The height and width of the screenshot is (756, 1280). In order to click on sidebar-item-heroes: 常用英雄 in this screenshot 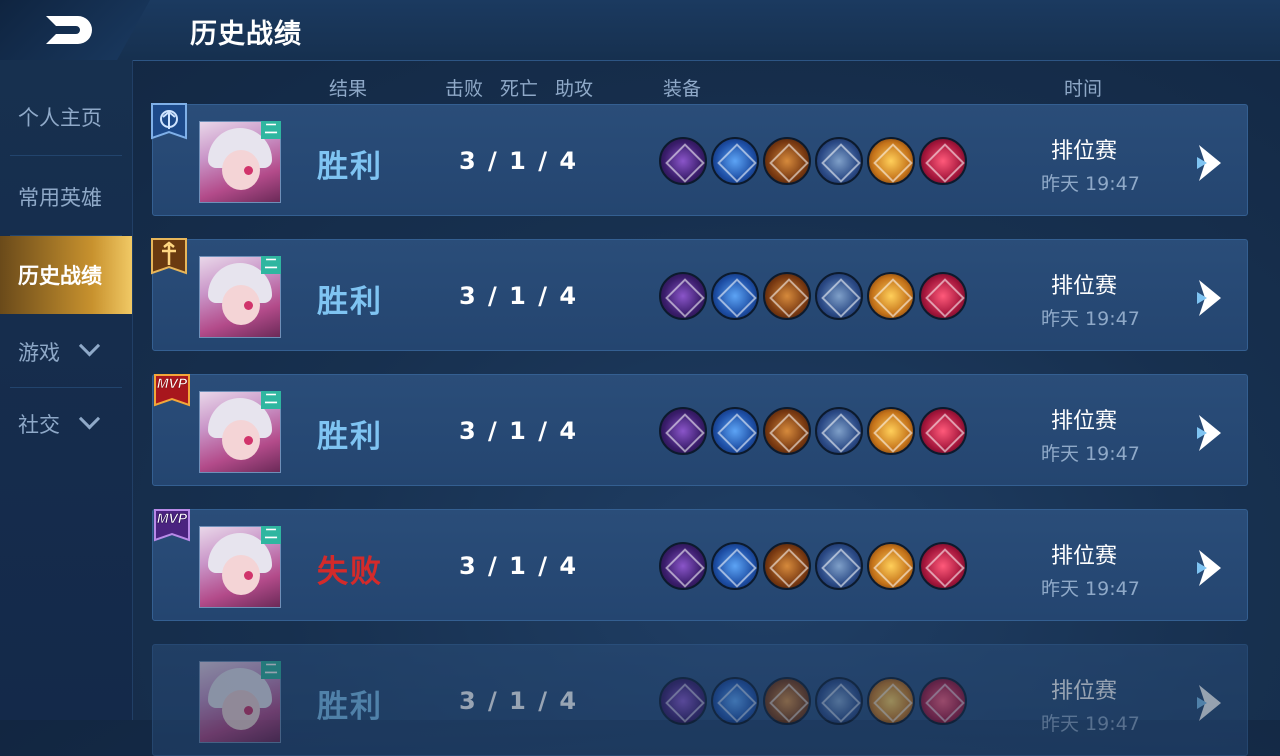, I will do `click(66, 197)`.